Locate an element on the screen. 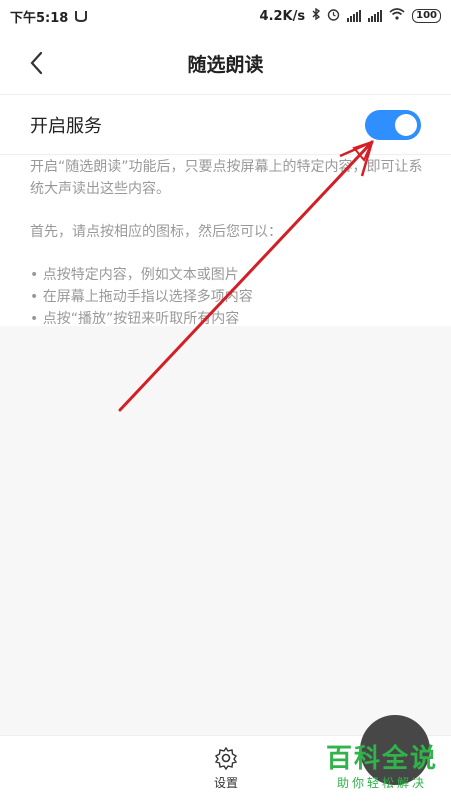  bluetooth-icon is located at coordinates (316, 15).